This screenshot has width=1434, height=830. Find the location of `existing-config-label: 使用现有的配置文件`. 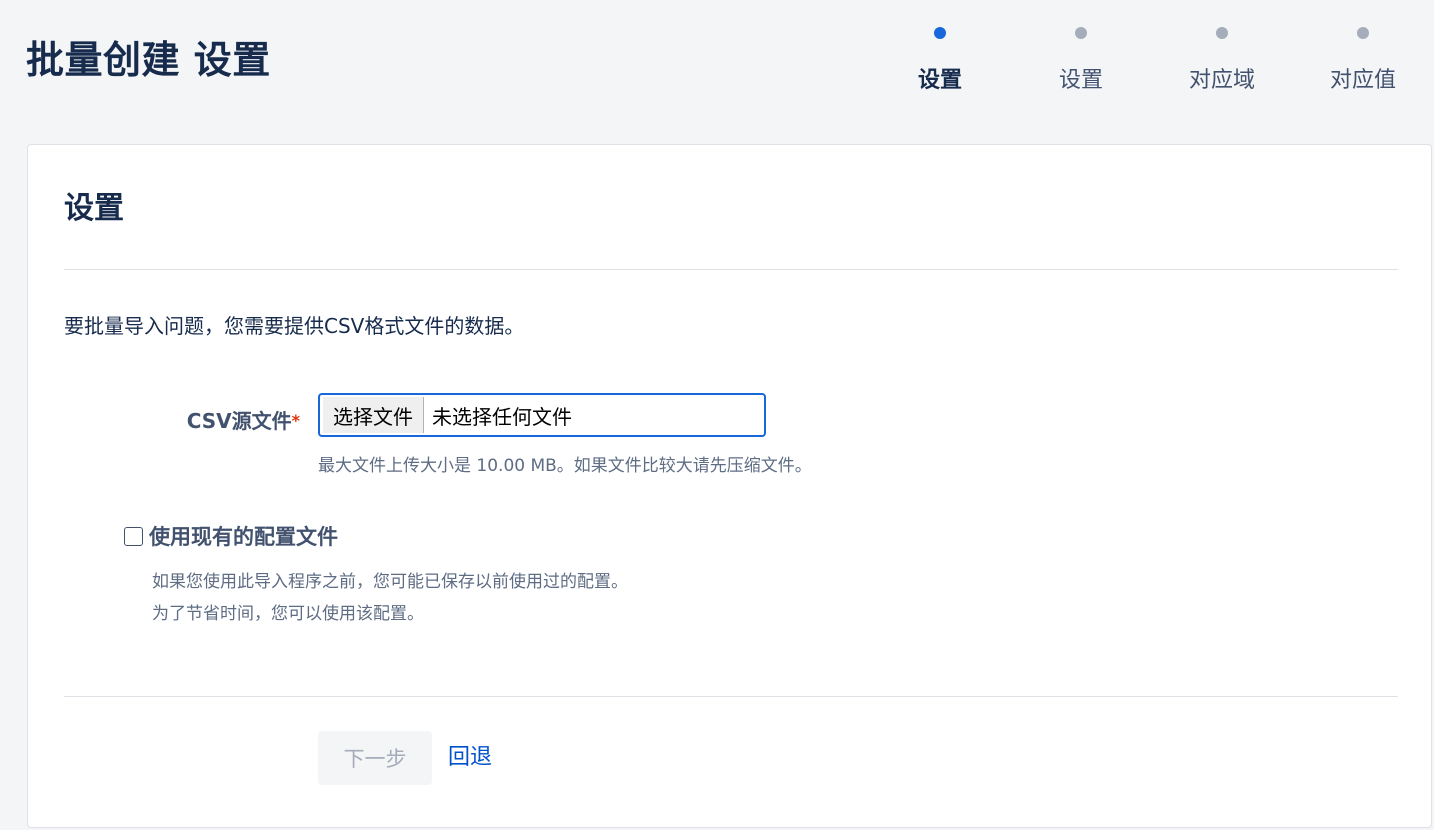

existing-config-label: 使用现有的配置文件 is located at coordinates (243, 536).